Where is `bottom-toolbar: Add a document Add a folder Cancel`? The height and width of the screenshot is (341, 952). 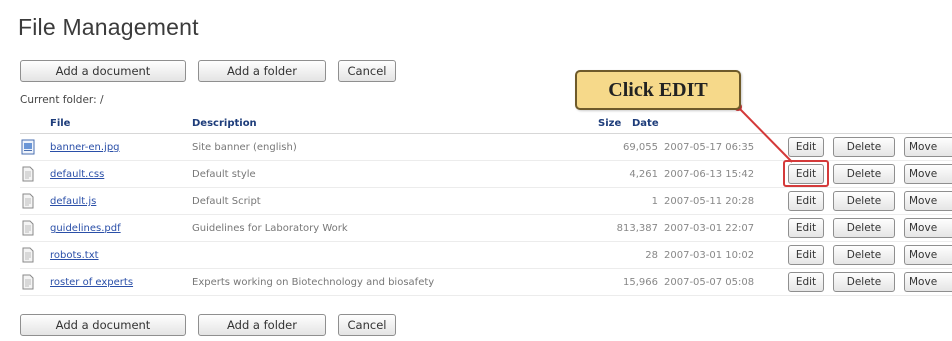
bottom-toolbar: Add a document Add a folder Cancel is located at coordinates (208, 326).